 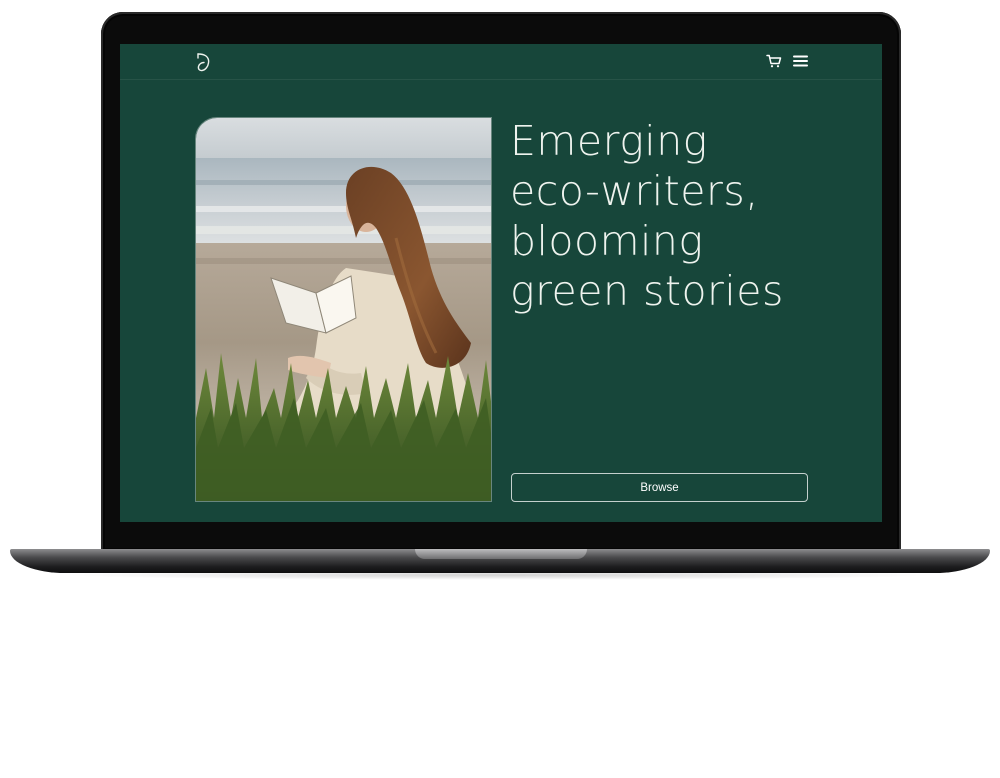 What do you see at coordinates (800, 61) in the screenshot?
I see `hamburger-menu-icon` at bounding box center [800, 61].